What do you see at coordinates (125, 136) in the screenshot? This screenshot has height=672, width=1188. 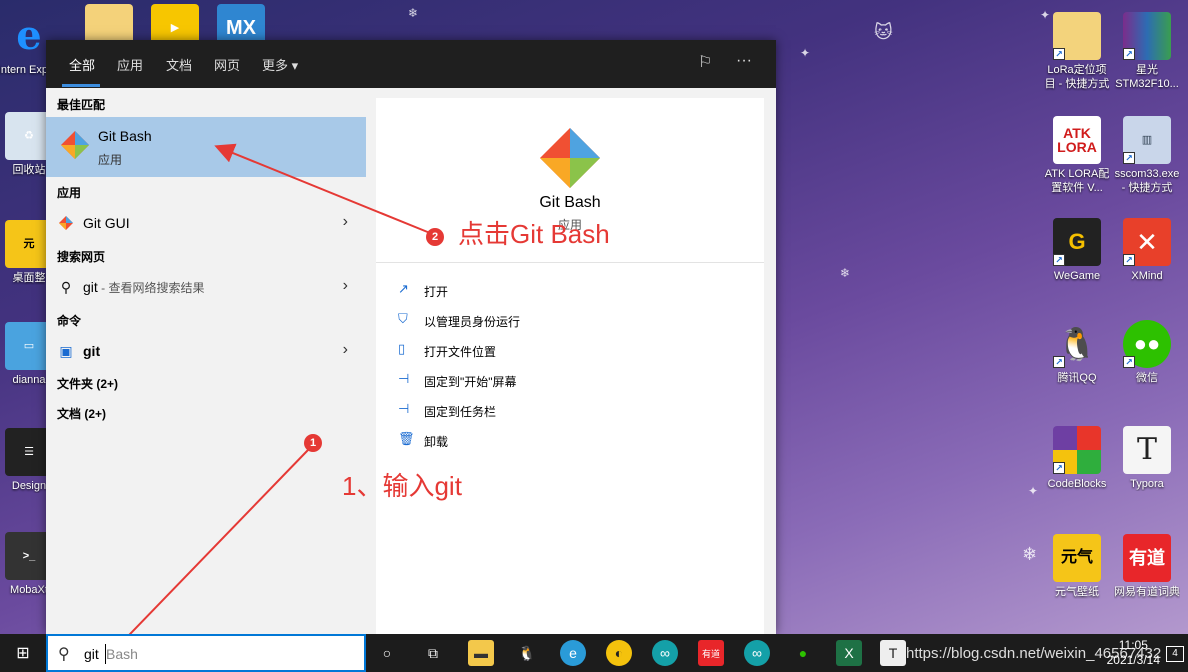 I see `best-match-name: Git Bash` at bounding box center [125, 136].